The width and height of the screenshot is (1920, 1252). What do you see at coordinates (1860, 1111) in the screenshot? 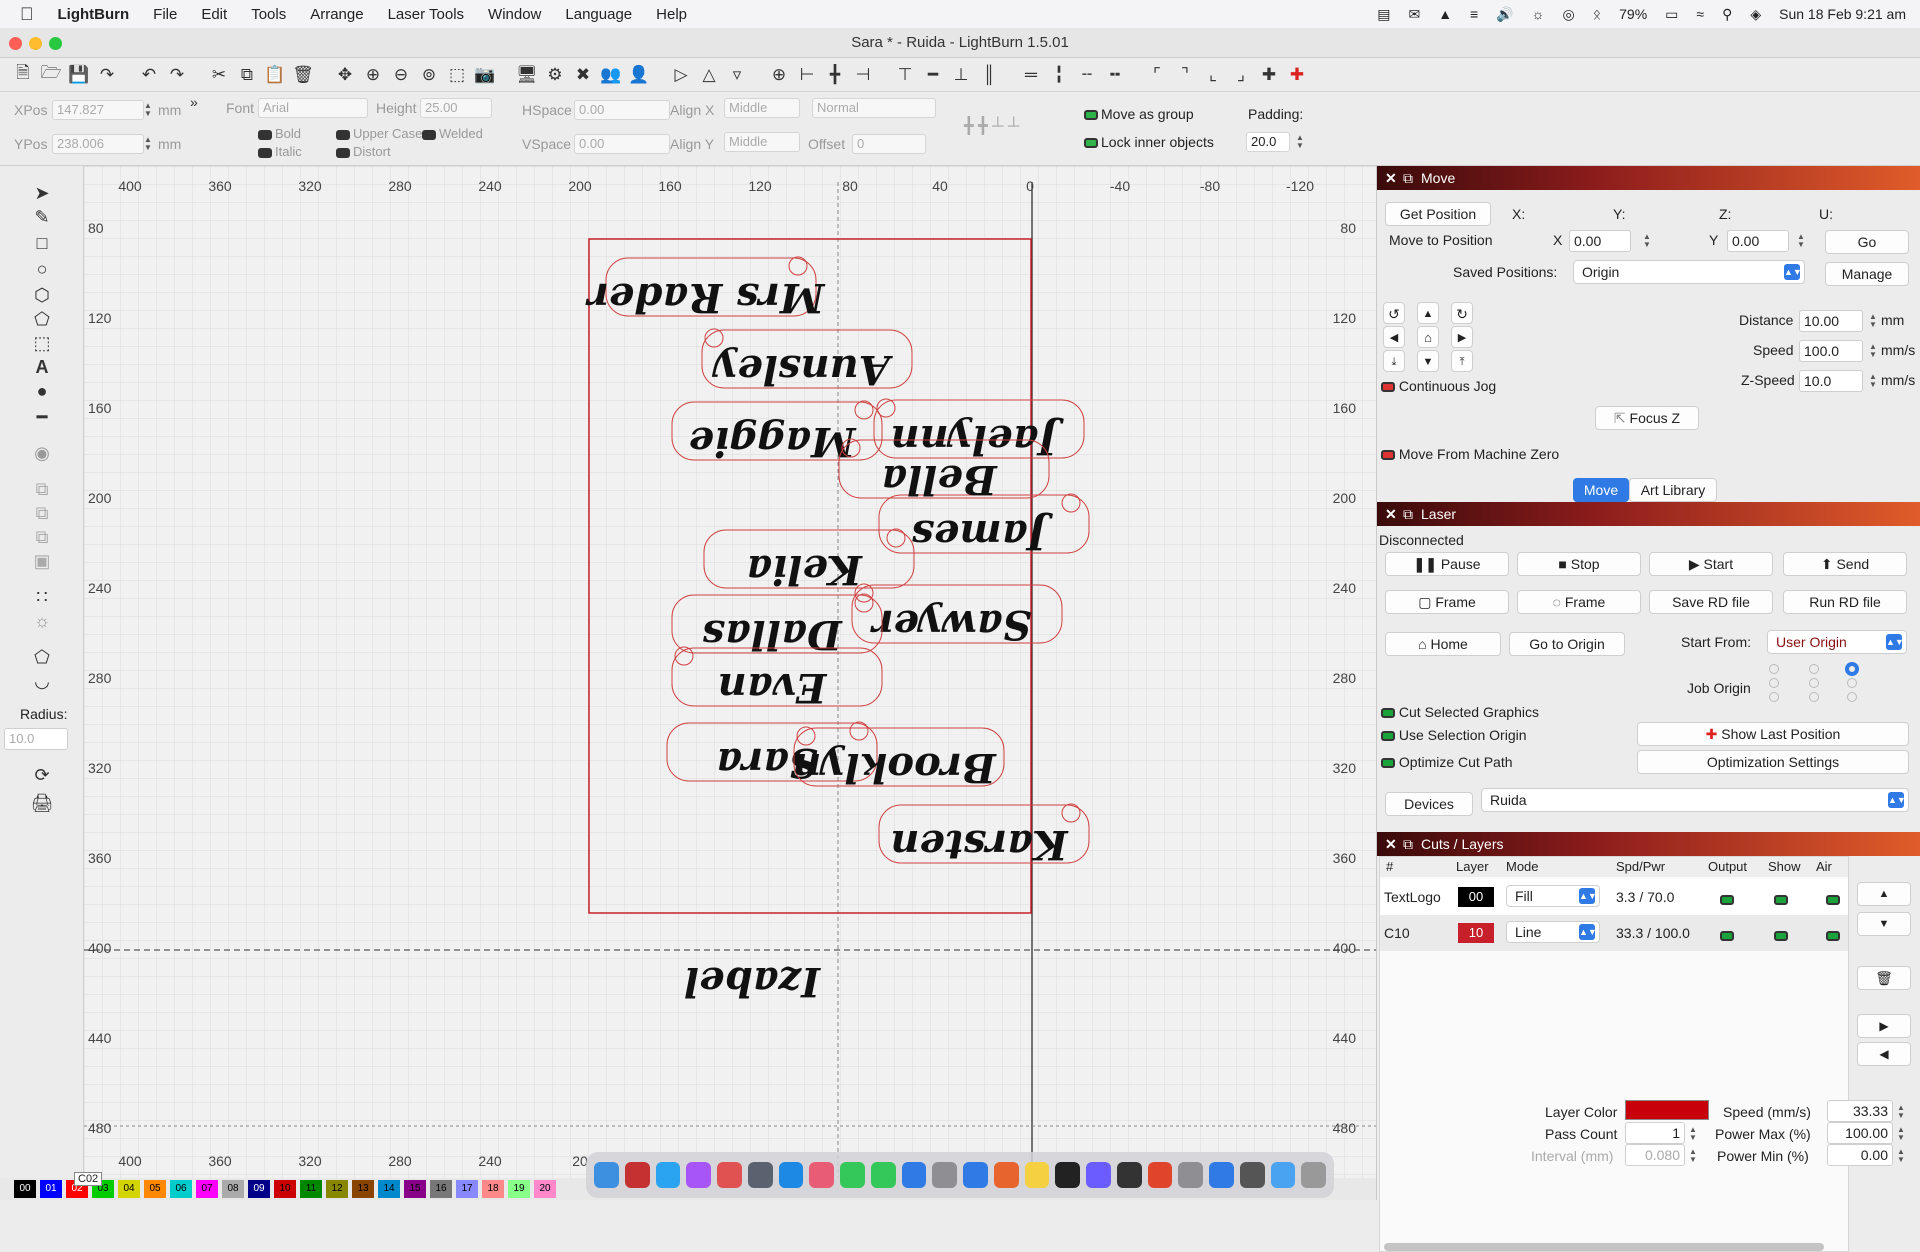
I see `layer-speed-field: 33.33` at bounding box center [1860, 1111].